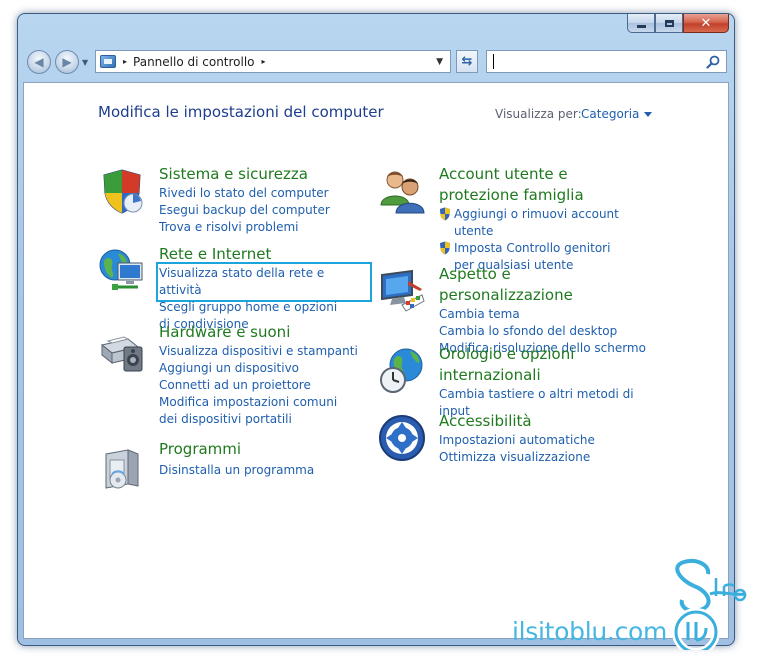 The image size is (758, 659). I want to click on caption-buttons: ✕, so click(678, 23).